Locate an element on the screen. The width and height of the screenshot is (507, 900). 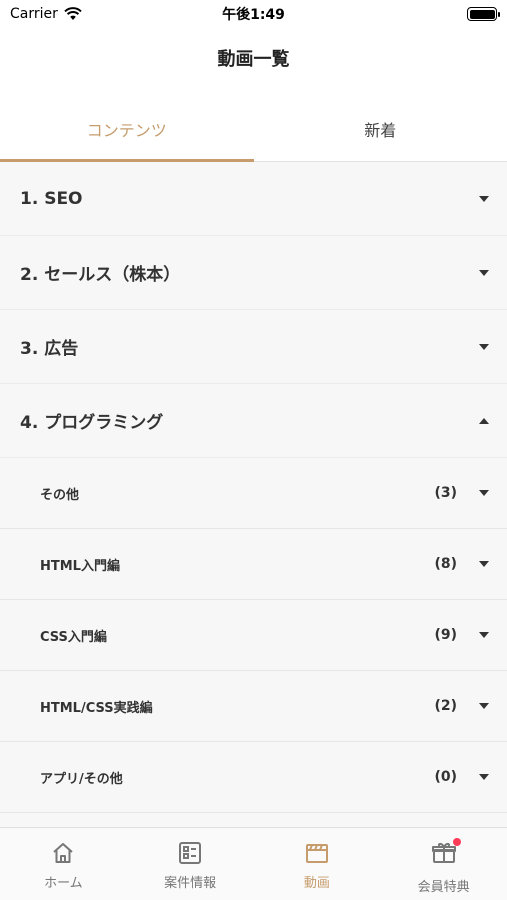
wifi-icon is located at coordinates (73, 13).